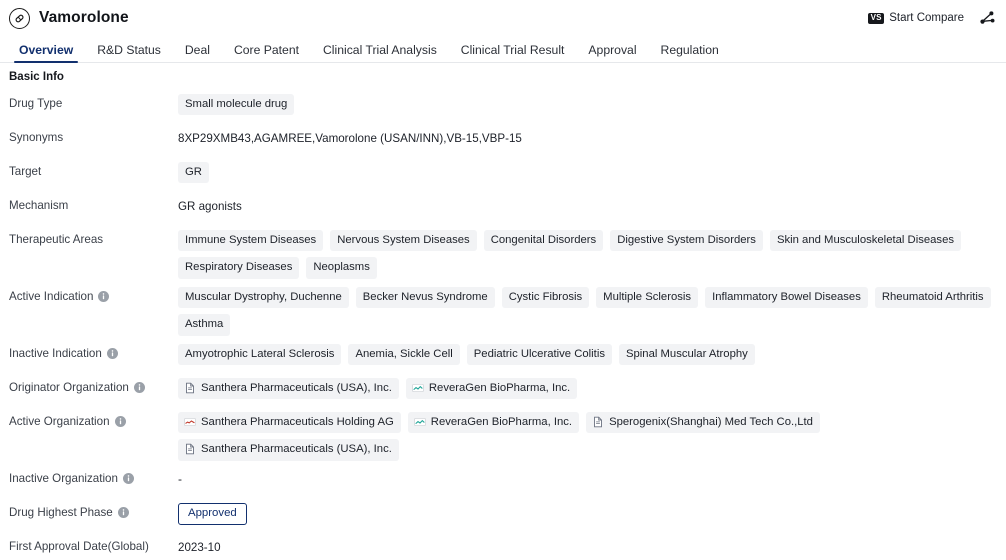 The width and height of the screenshot is (1006, 560). Describe the element at coordinates (403, 241) in the screenshot. I see `chip-therapeutic-area: Nervous System Diseases` at that location.